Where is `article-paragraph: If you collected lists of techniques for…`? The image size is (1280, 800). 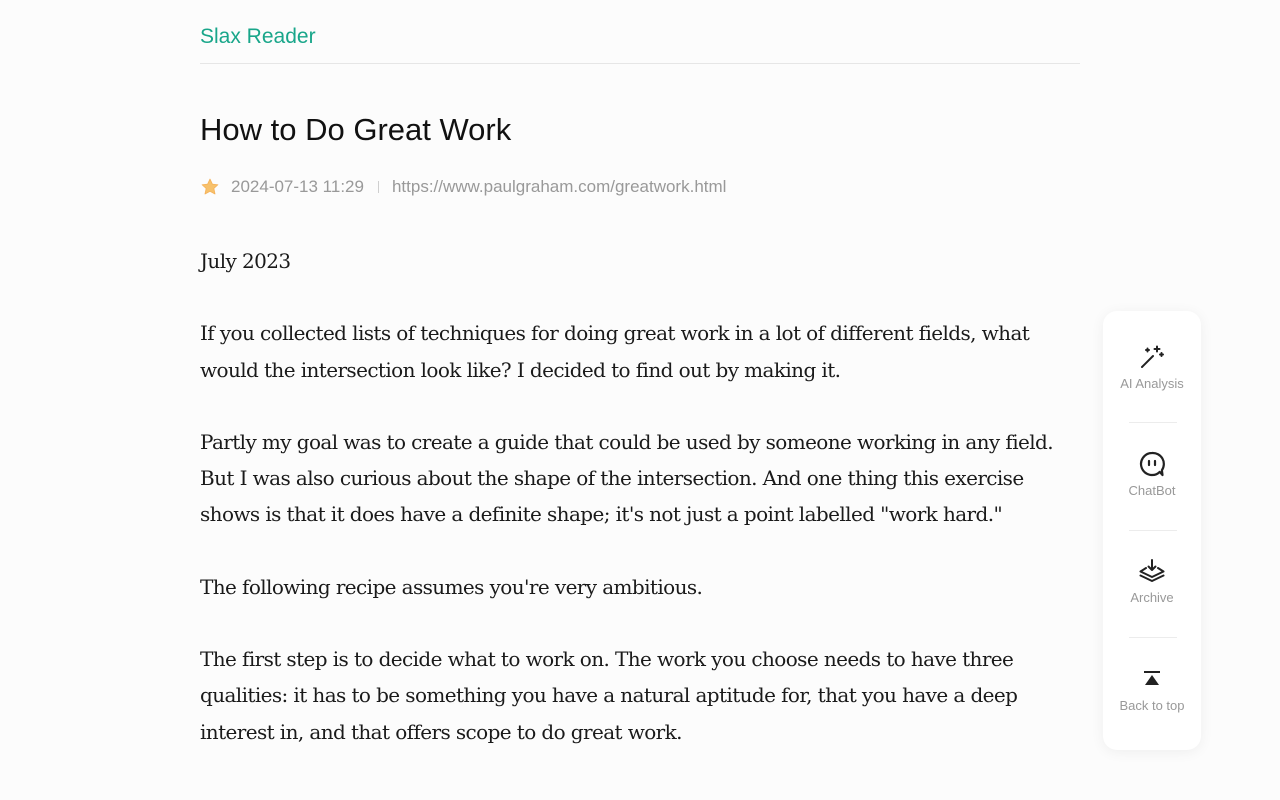 article-paragraph: If you collected lists of techniques for… is located at coordinates (615, 351).